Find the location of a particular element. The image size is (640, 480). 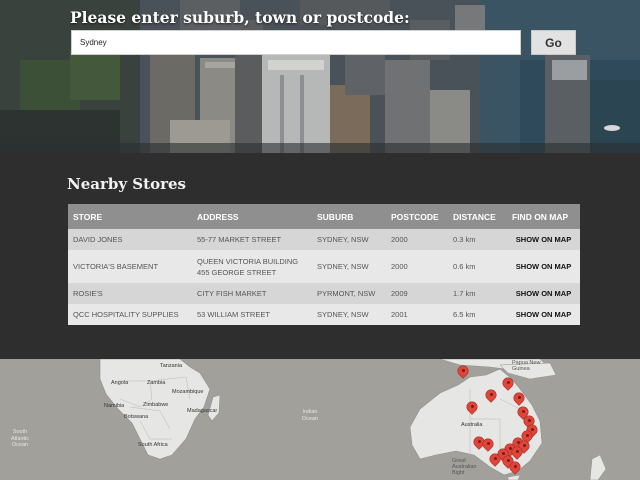

map-label-namibia: Namibia is located at coordinates (114, 406).